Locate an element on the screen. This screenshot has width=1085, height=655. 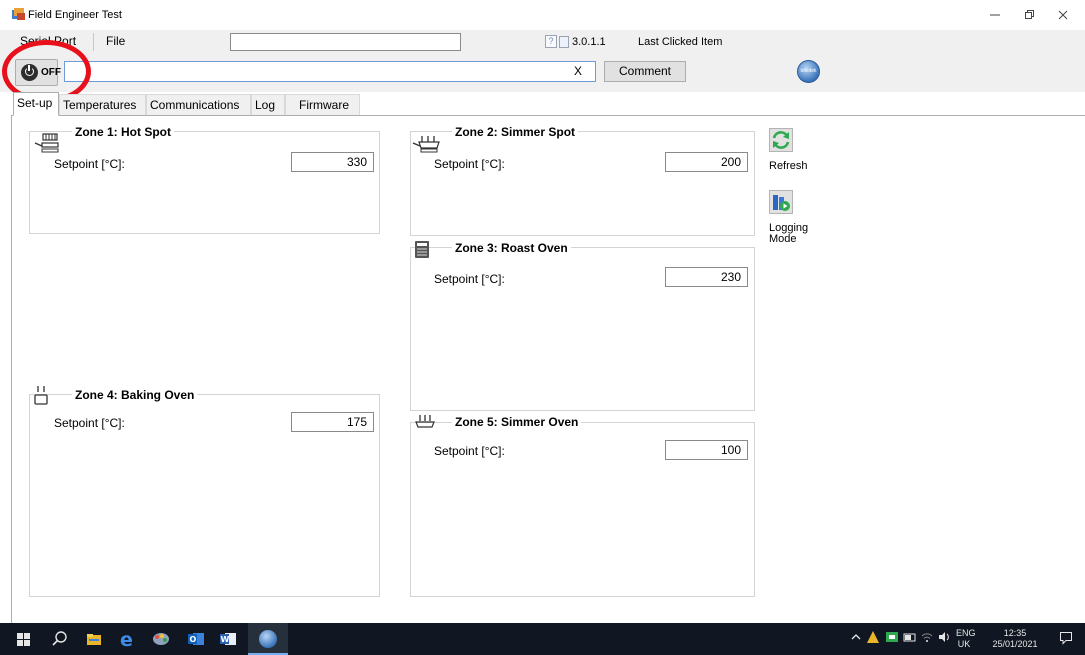
zone3-setpoint-input: 230 is located at coordinates (706, 277).